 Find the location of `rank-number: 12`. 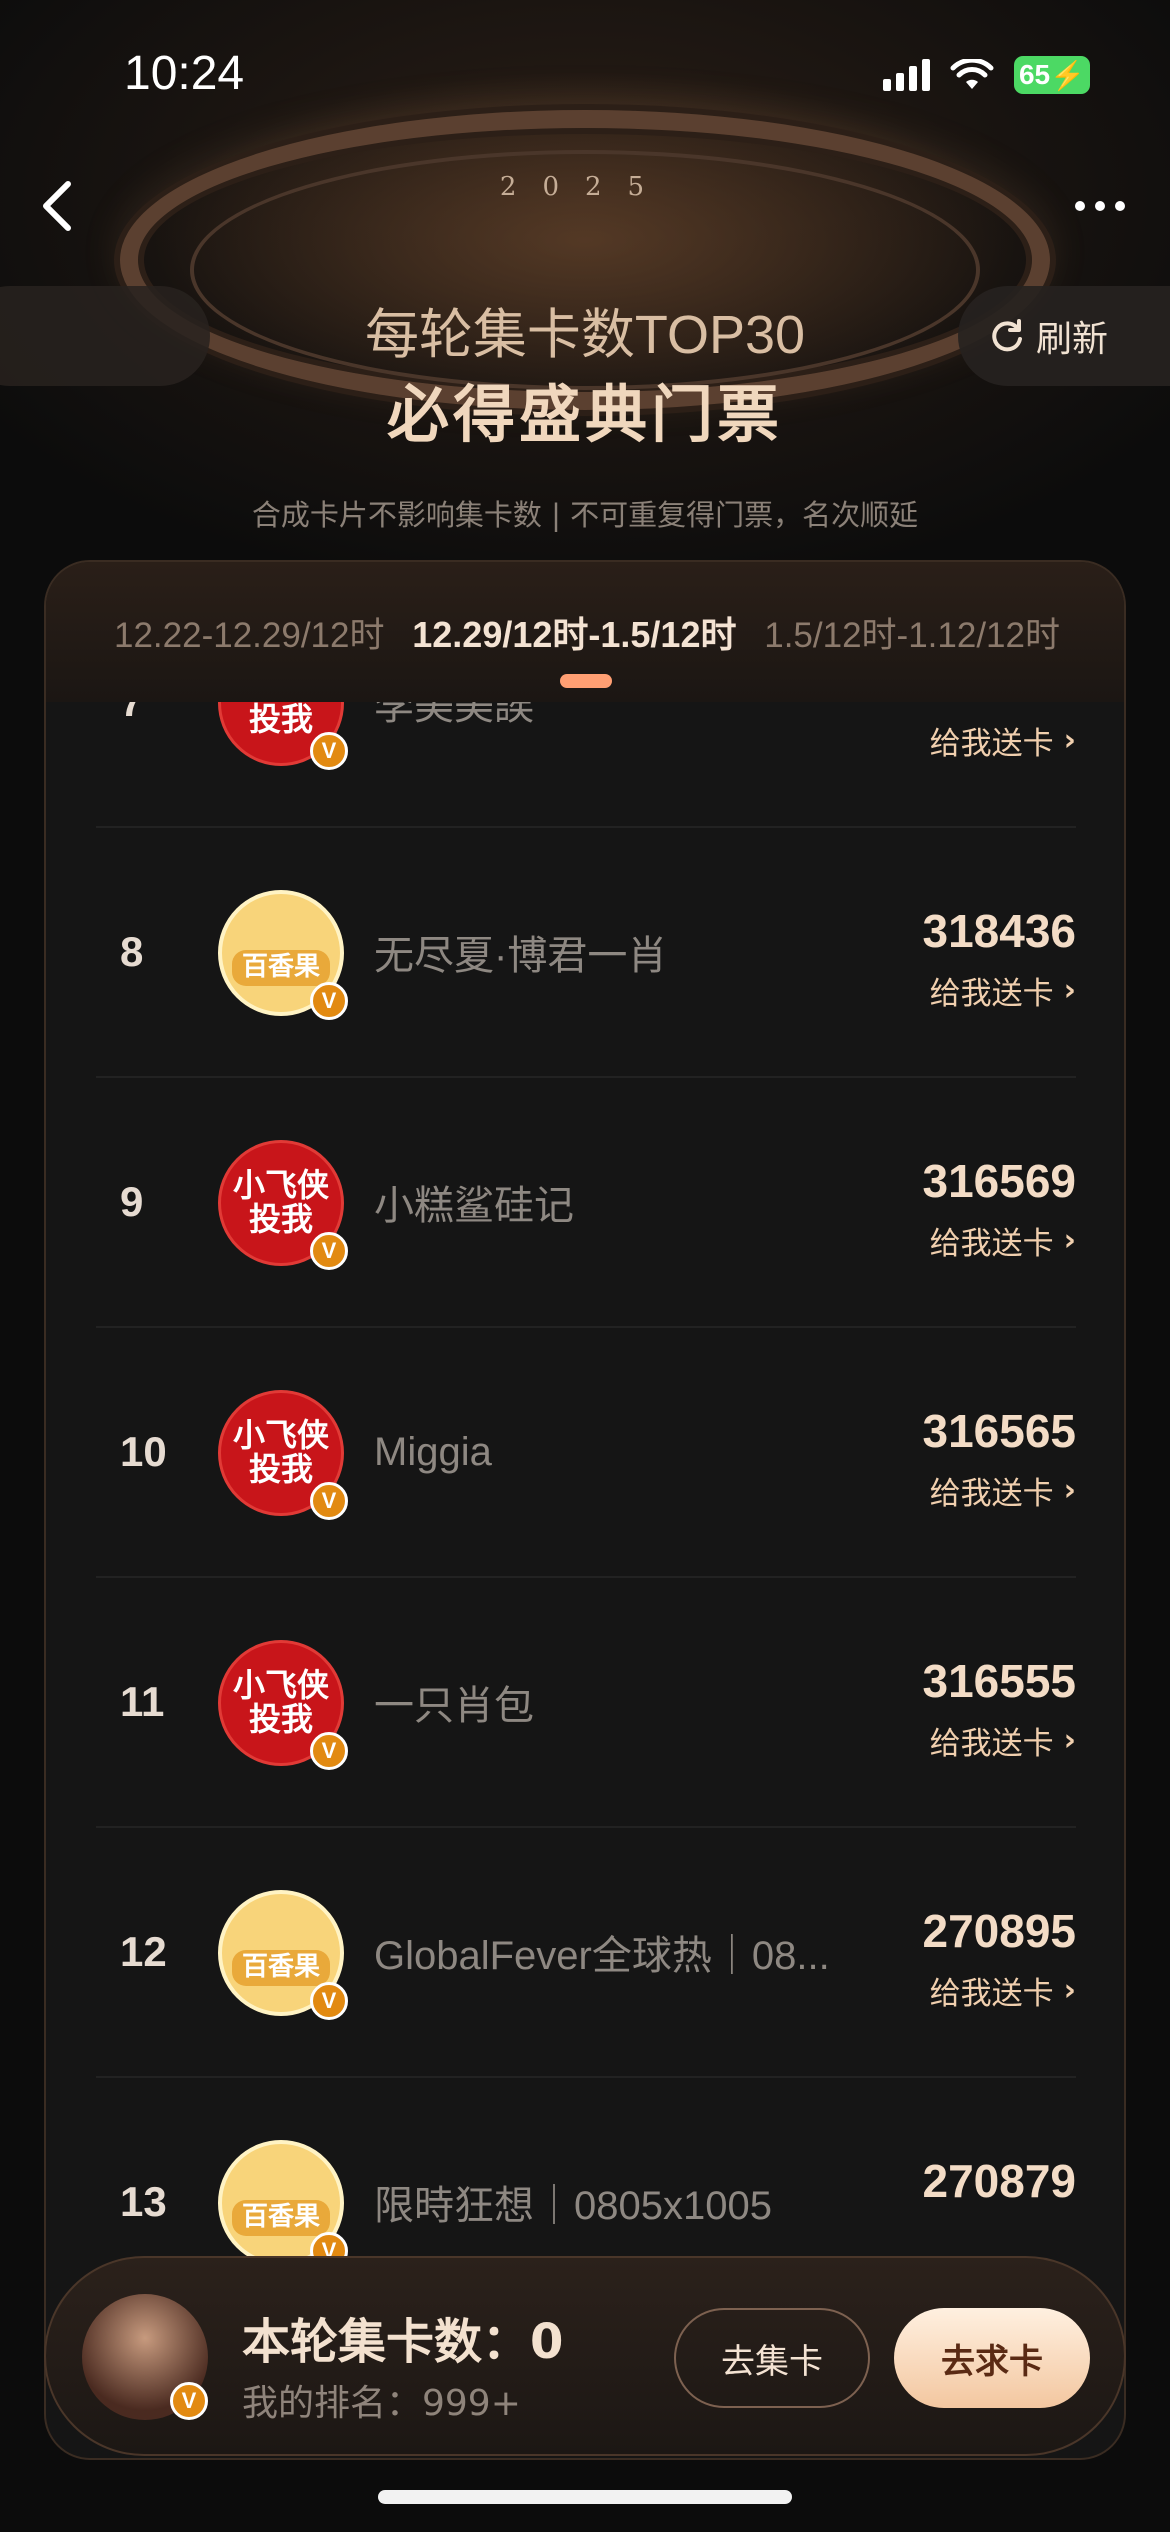

rank-number: 12 is located at coordinates (143, 1951).